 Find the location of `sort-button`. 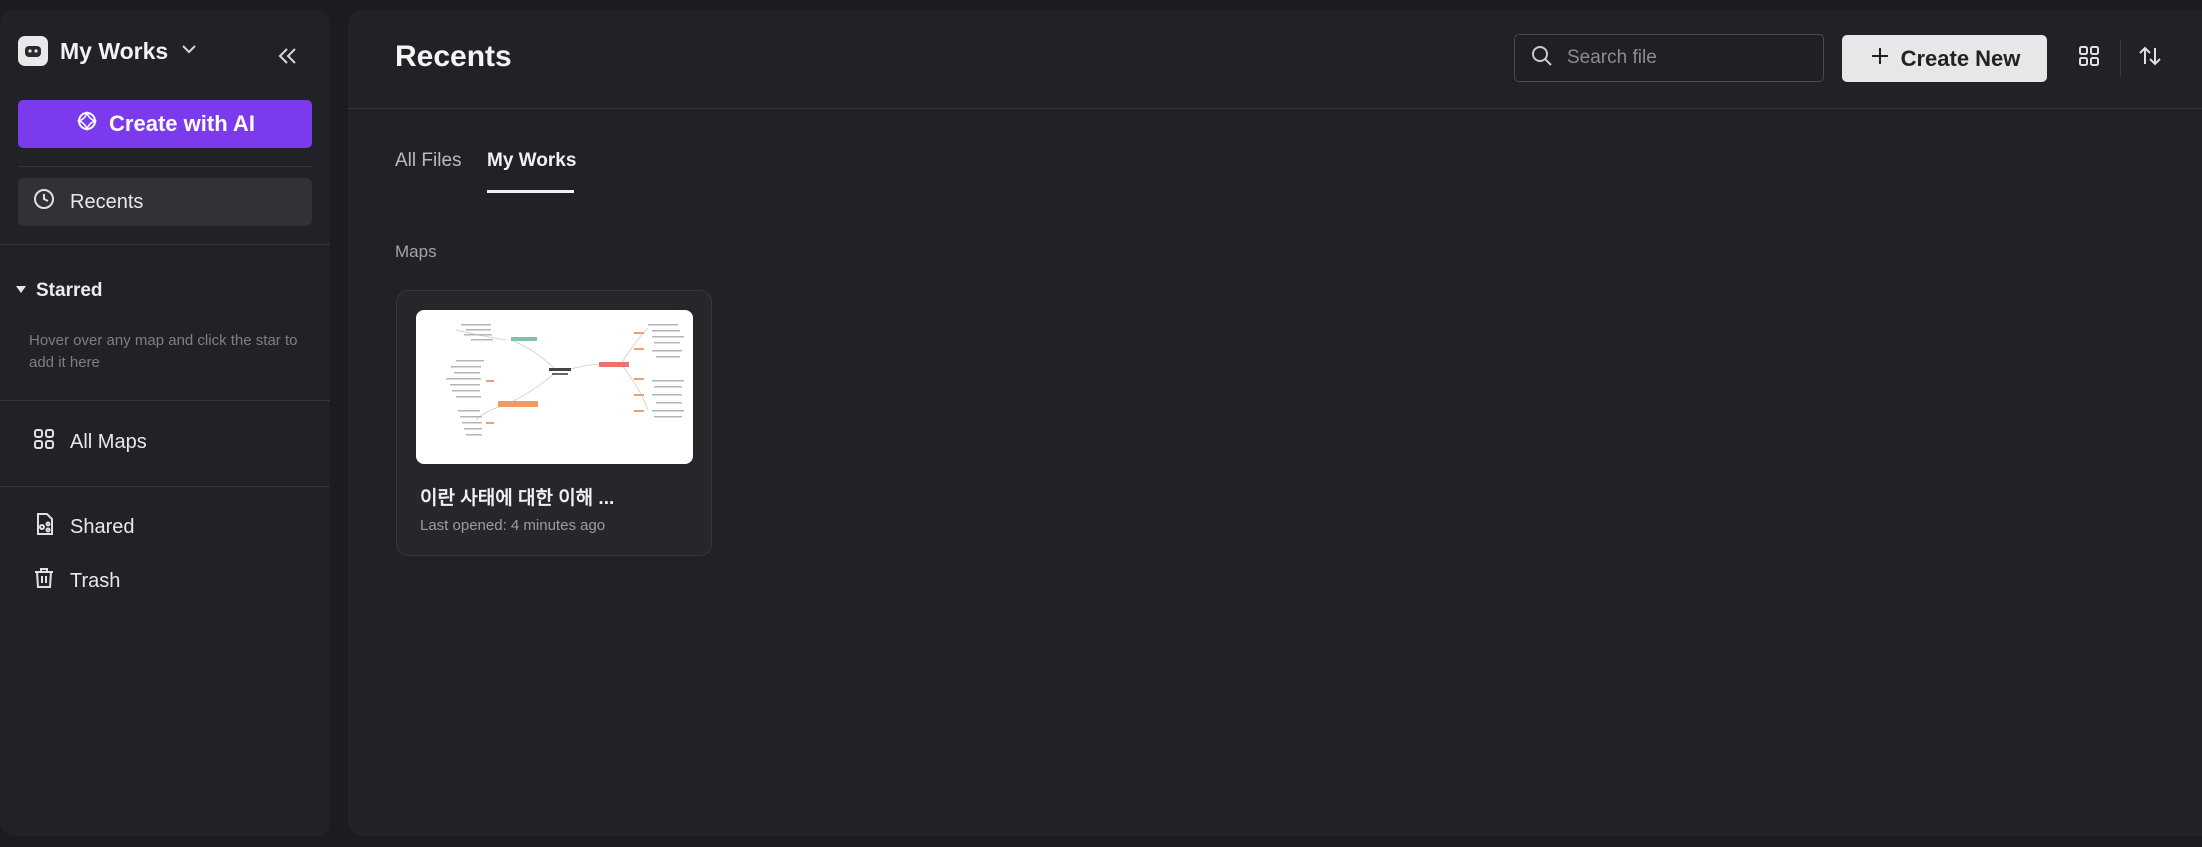

sort-button is located at coordinates (2150, 58).